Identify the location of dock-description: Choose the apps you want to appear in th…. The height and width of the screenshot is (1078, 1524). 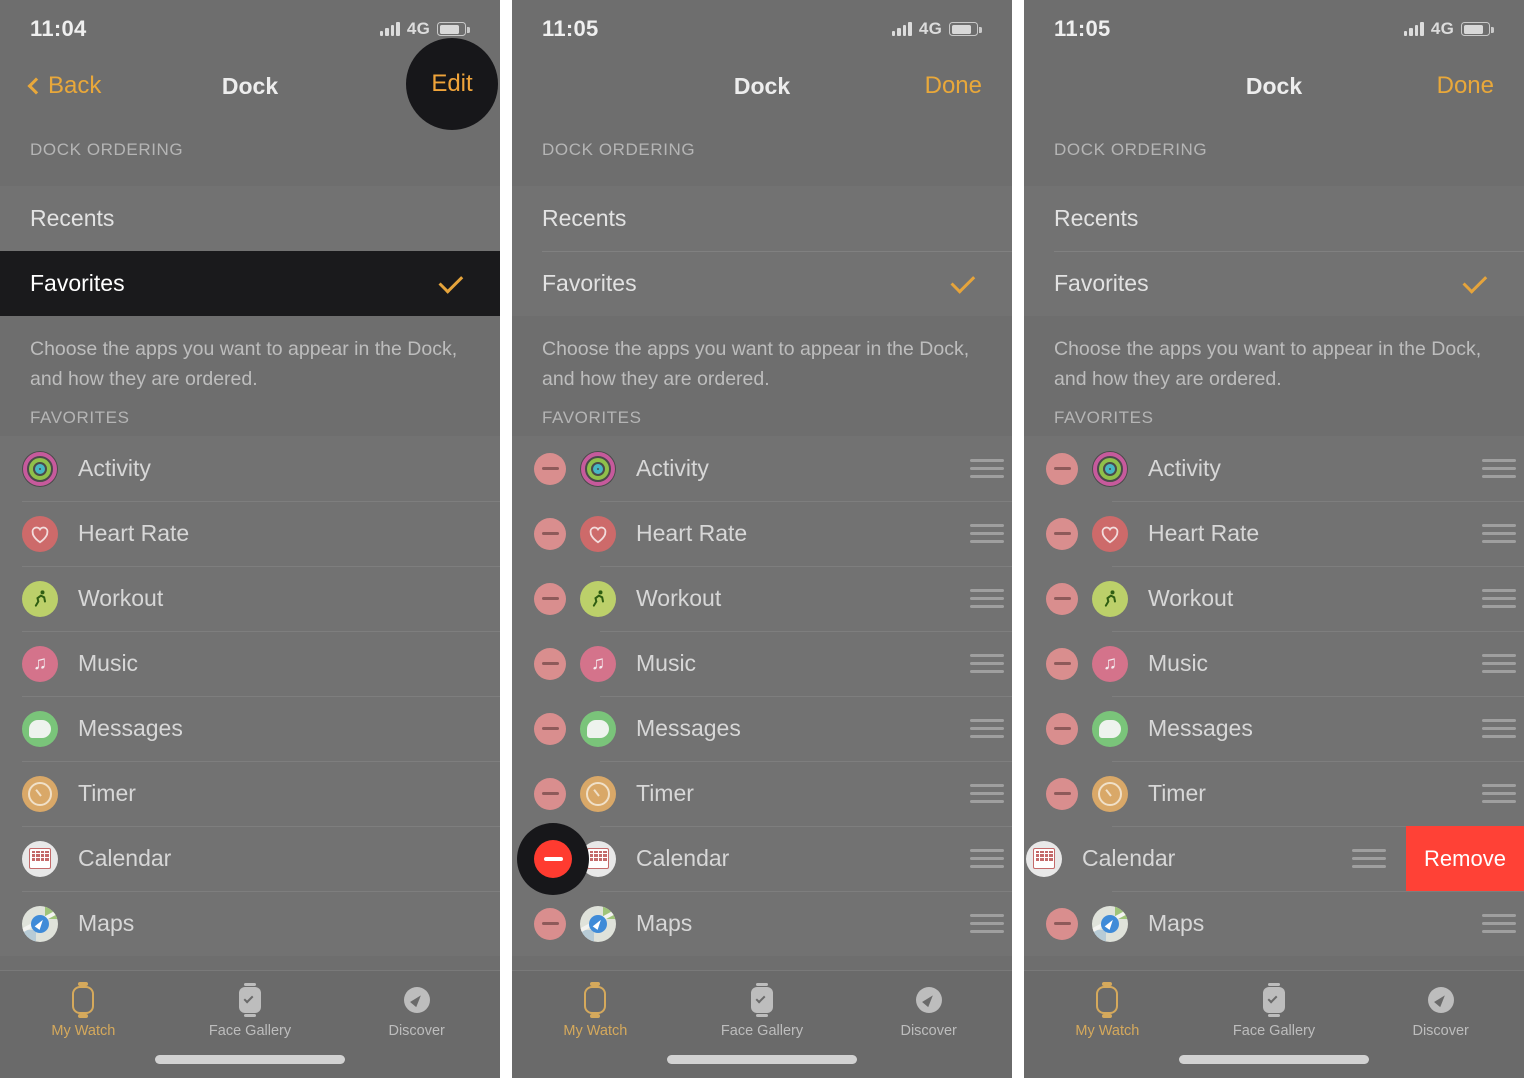
(1268, 364).